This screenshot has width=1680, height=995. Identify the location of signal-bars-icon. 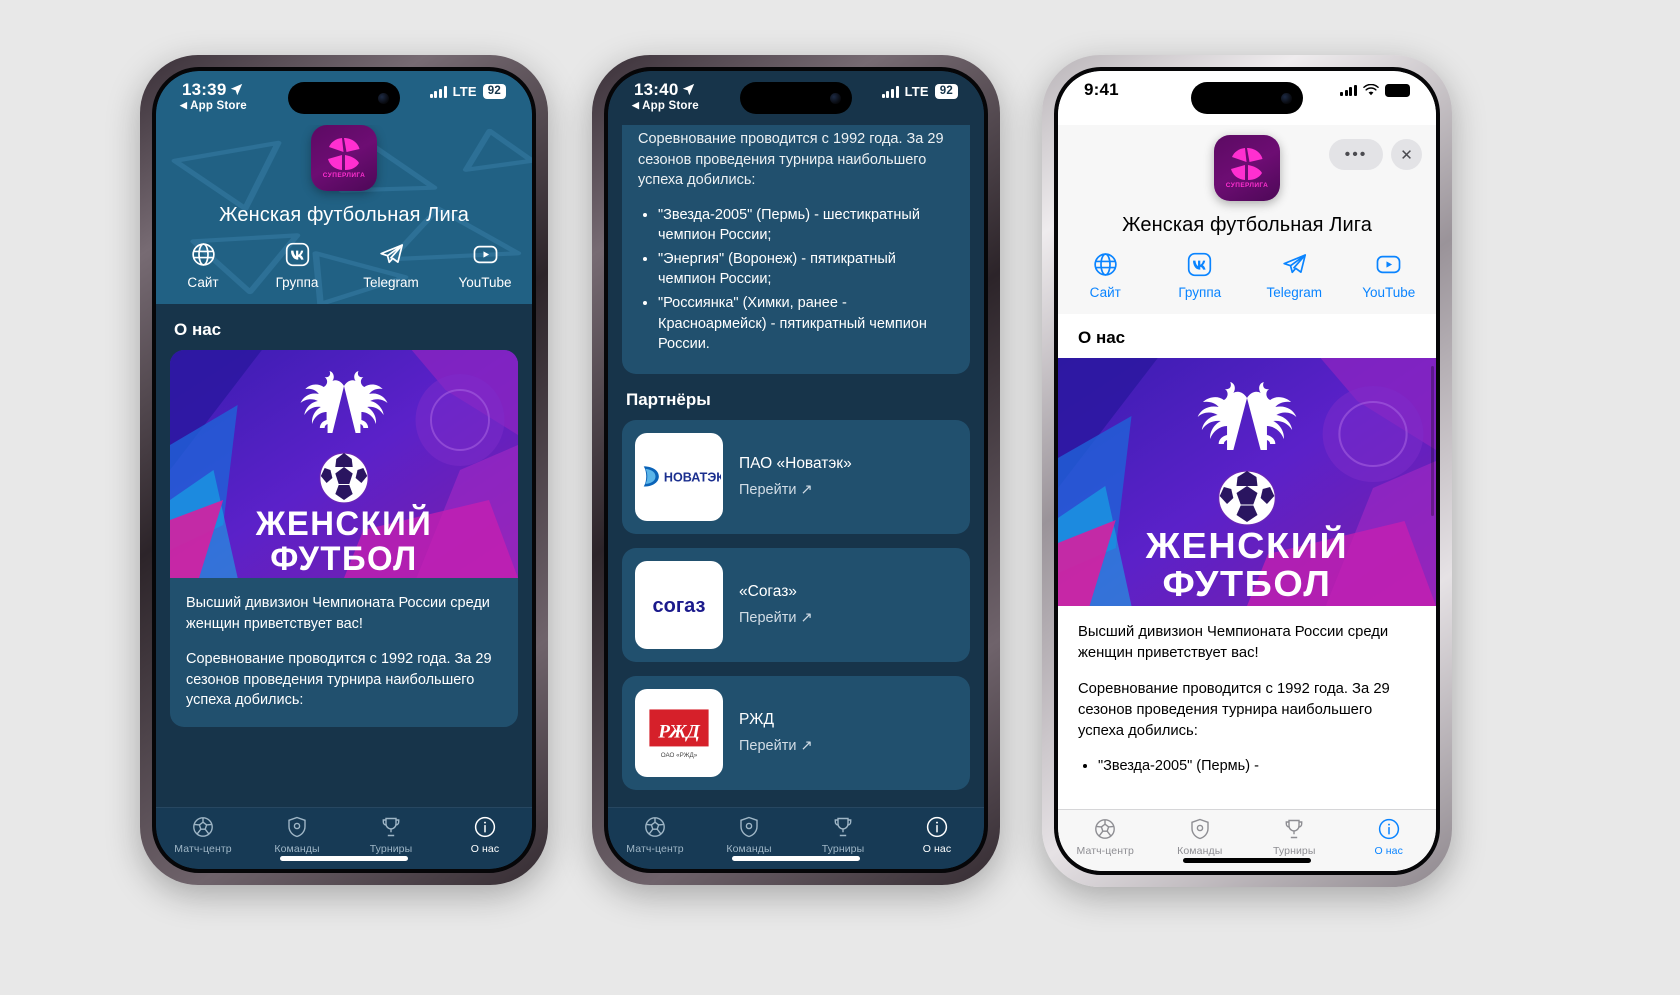
(890, 92).